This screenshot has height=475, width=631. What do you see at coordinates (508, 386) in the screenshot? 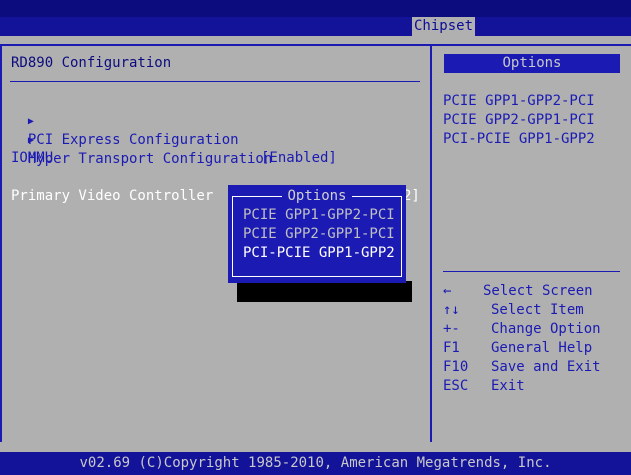
I see `help-desc: Exit` at bounding box center [508, 386].